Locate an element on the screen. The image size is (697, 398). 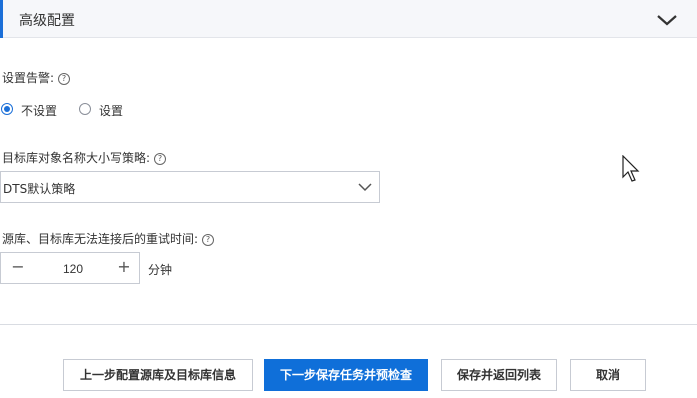
increment-button: + is located at coordinates (124, 268).